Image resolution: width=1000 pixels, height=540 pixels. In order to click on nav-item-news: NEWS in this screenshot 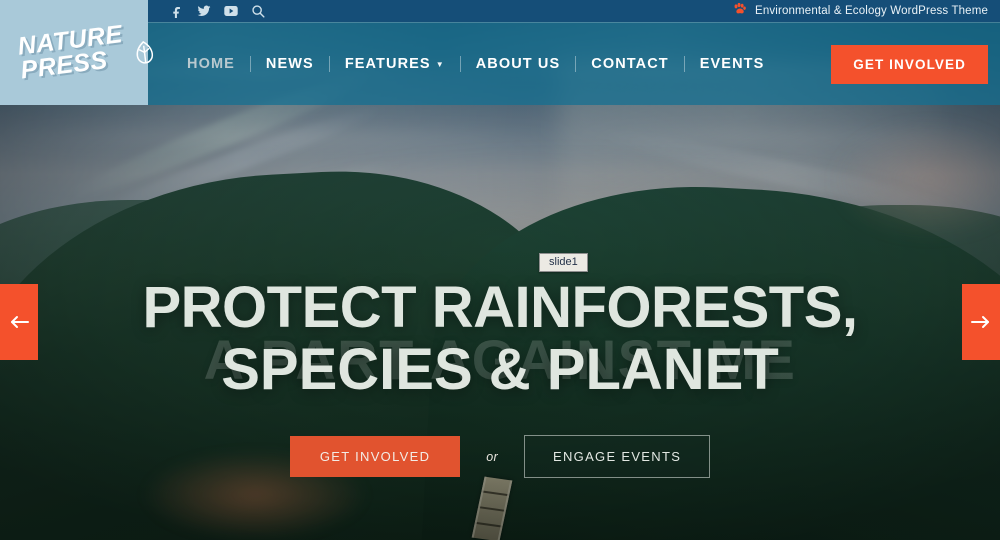, I will do `click(290, 64)`.